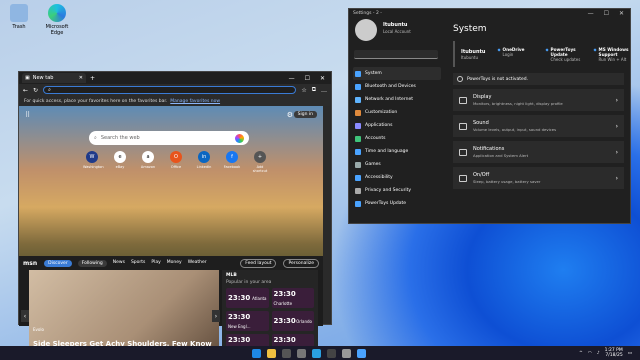 The image size is (640, 360). I want to click on manage-favorites-link: Manage favorites now, so click(195, 101).